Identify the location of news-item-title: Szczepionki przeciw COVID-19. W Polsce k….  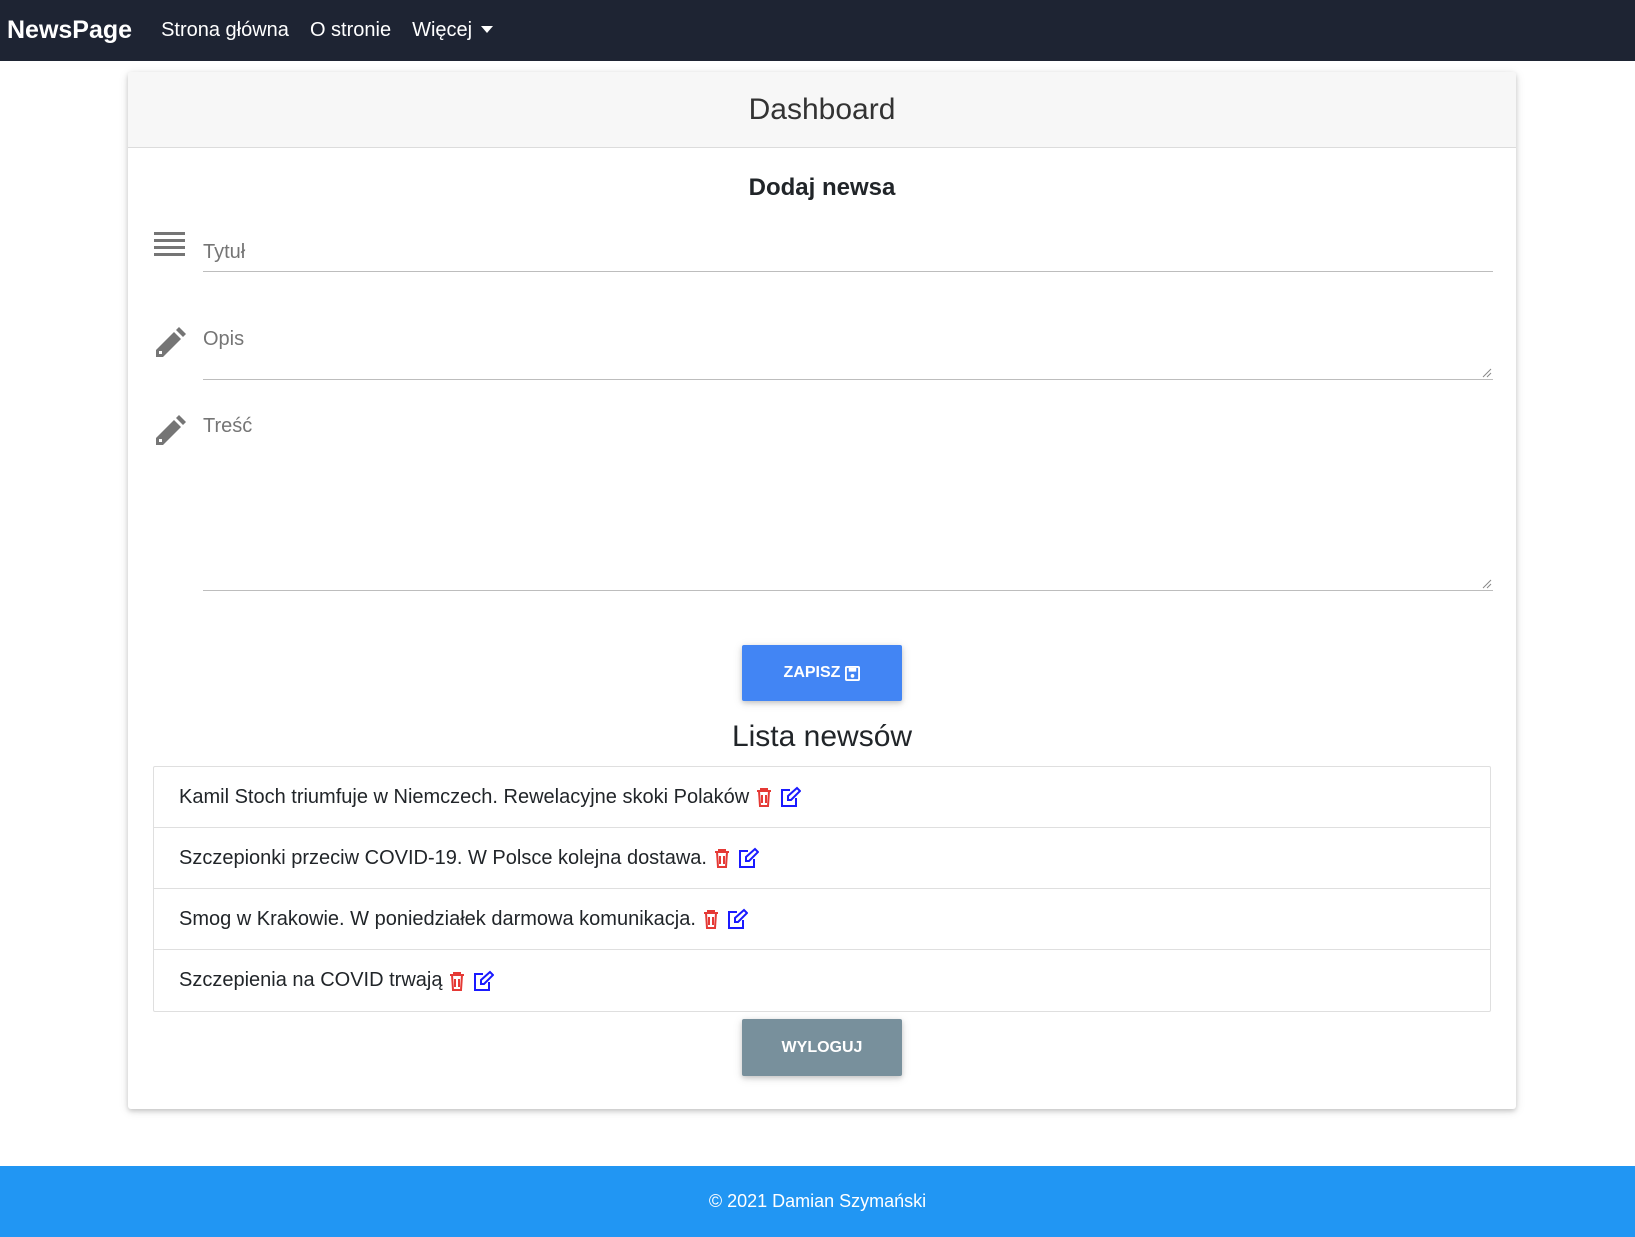
(443, 857).